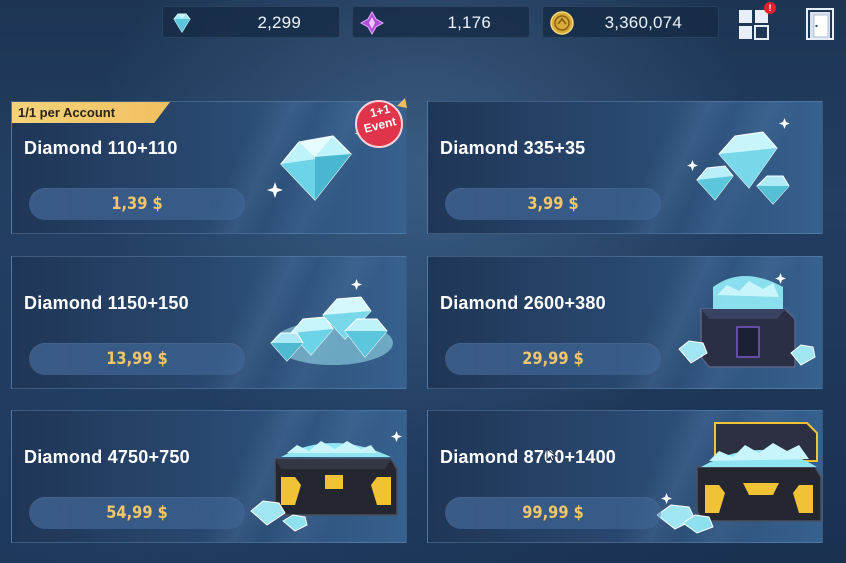 The height and width of the screenshot is (563, 846). I want to click on crystal-amount: 1,176, so click(469, 22).